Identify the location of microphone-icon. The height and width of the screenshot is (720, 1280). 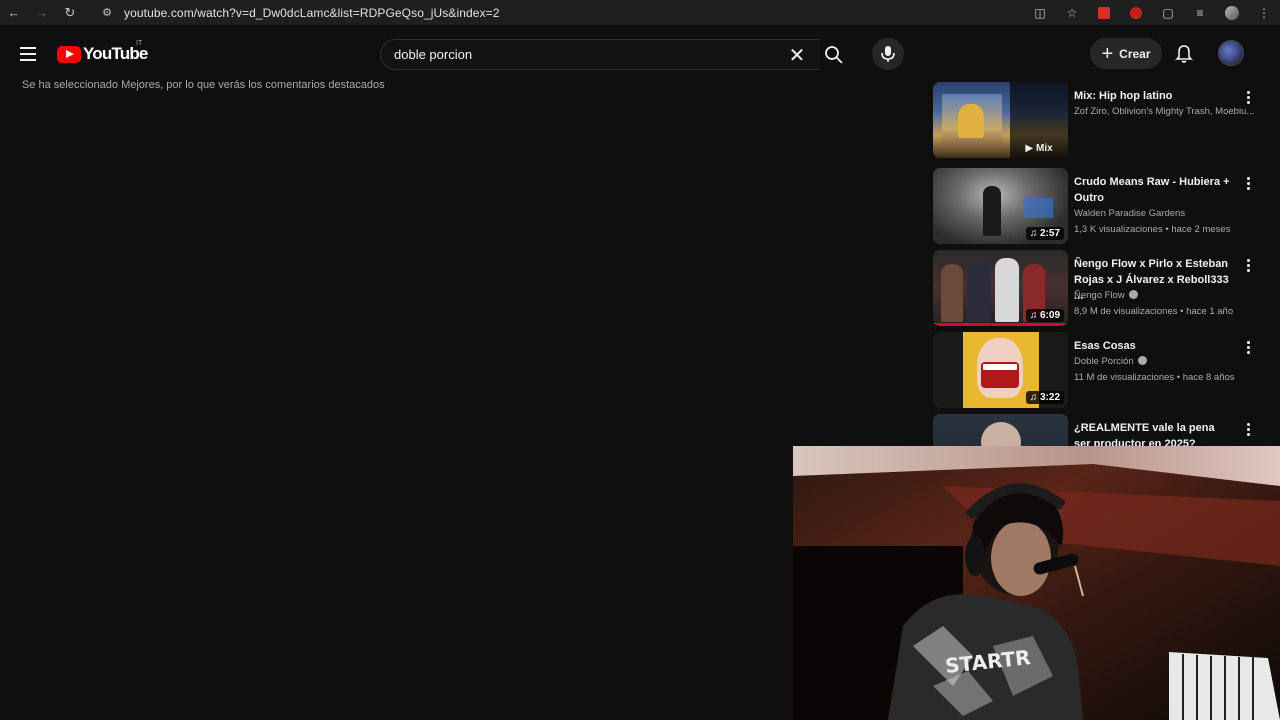
(888, 54).